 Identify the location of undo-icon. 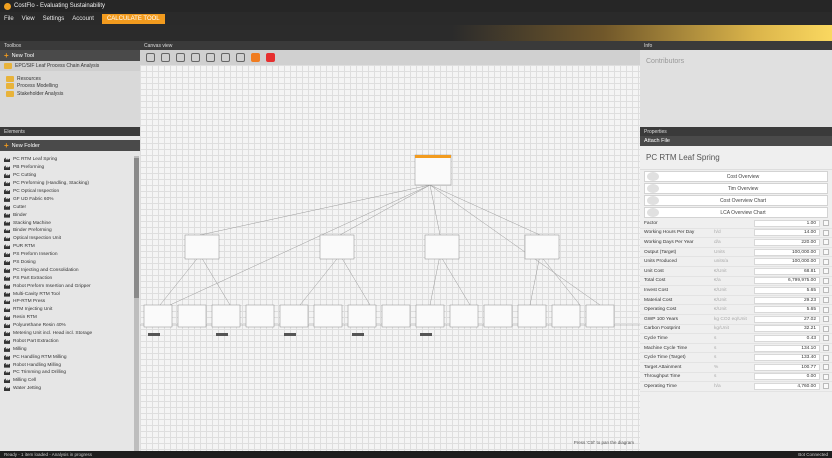
(150, 57).